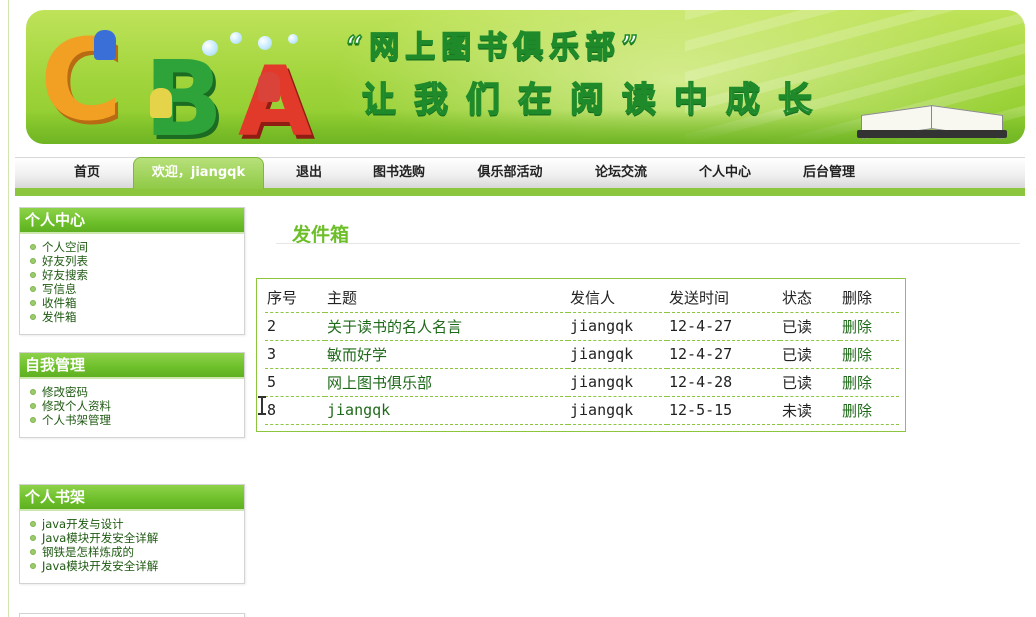  I want to click on table-row: 3 敏而好学 jiangqk 12-4-27 已读 删除, so click(582, 354).